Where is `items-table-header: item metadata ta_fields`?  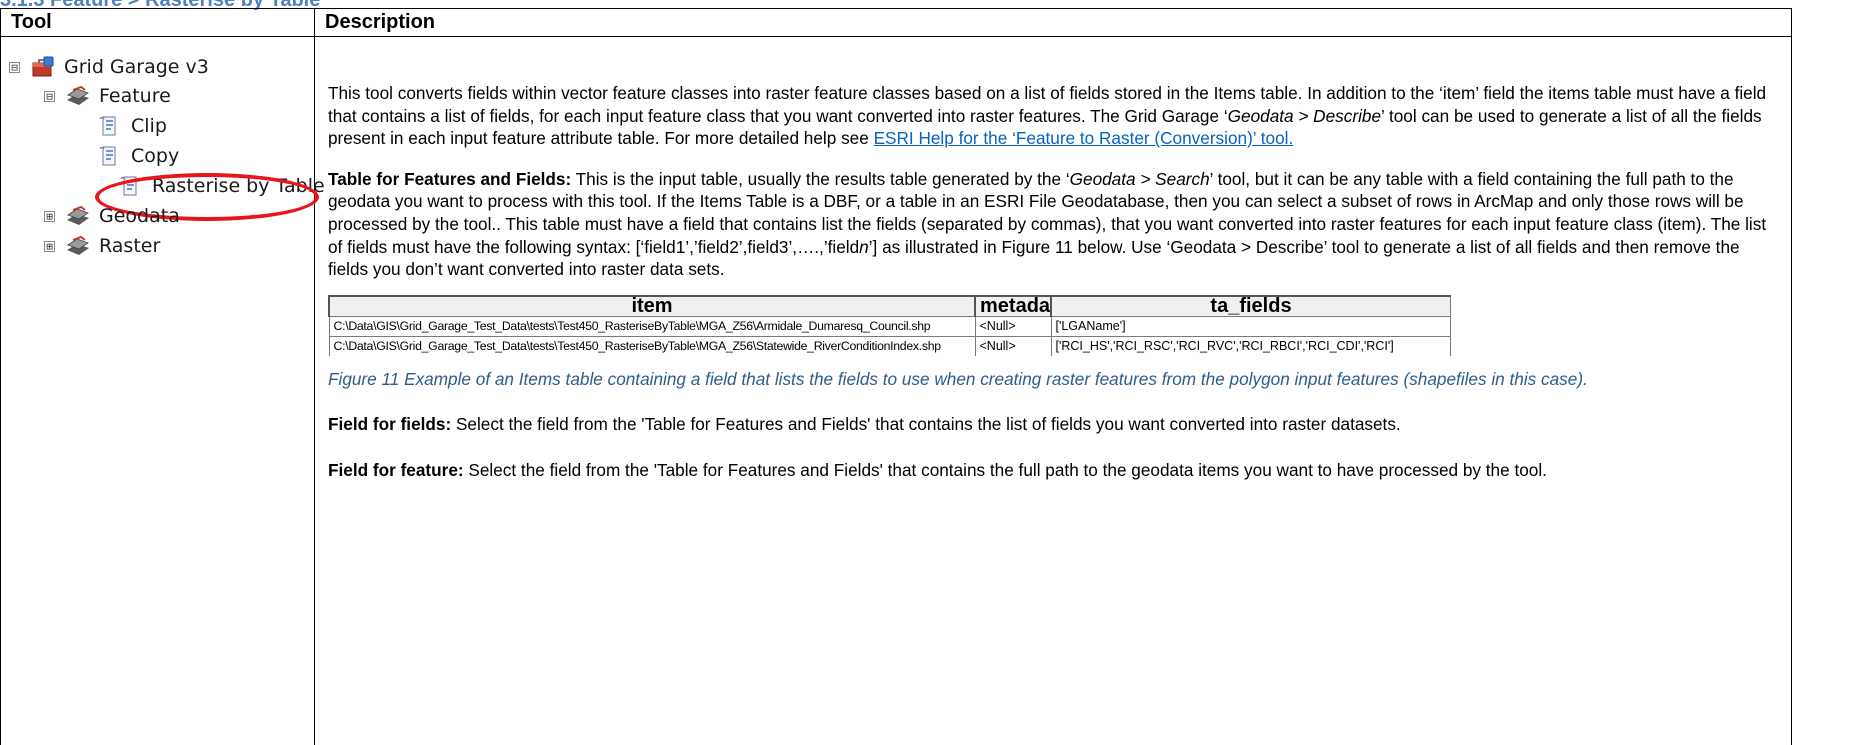 items-table-header: item metadata ta_fields is located at coordinates (889, 305).